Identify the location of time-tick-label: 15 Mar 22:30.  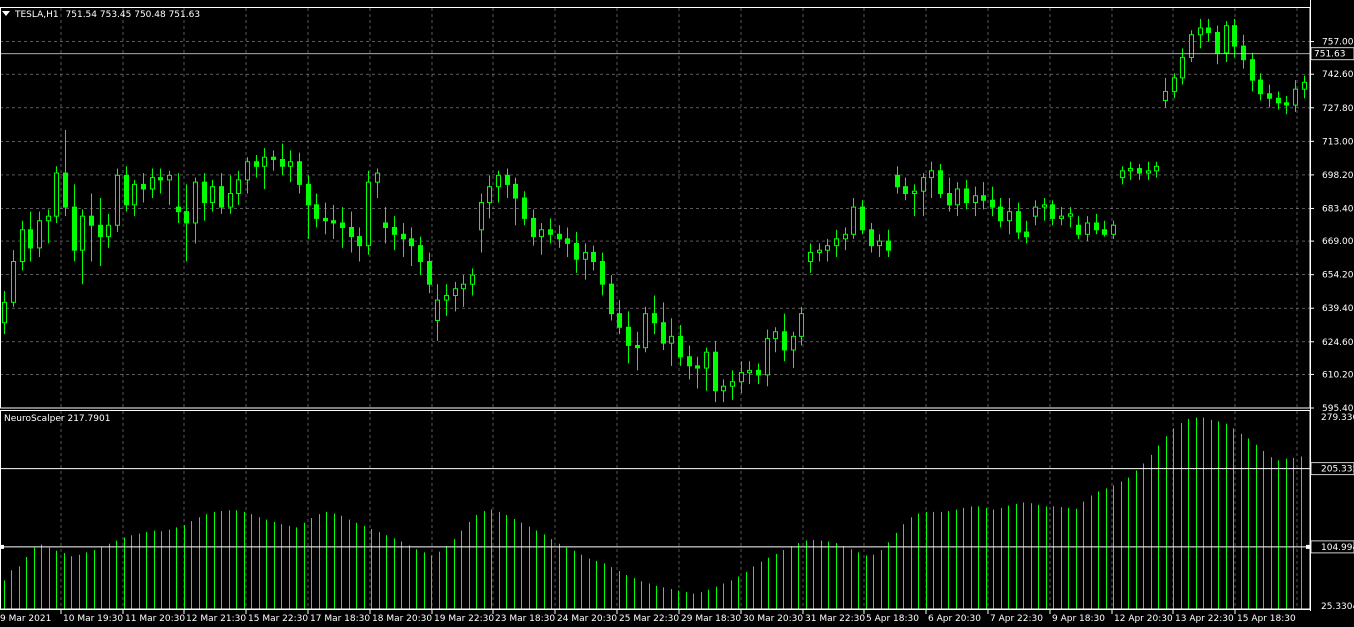
(278, 618).